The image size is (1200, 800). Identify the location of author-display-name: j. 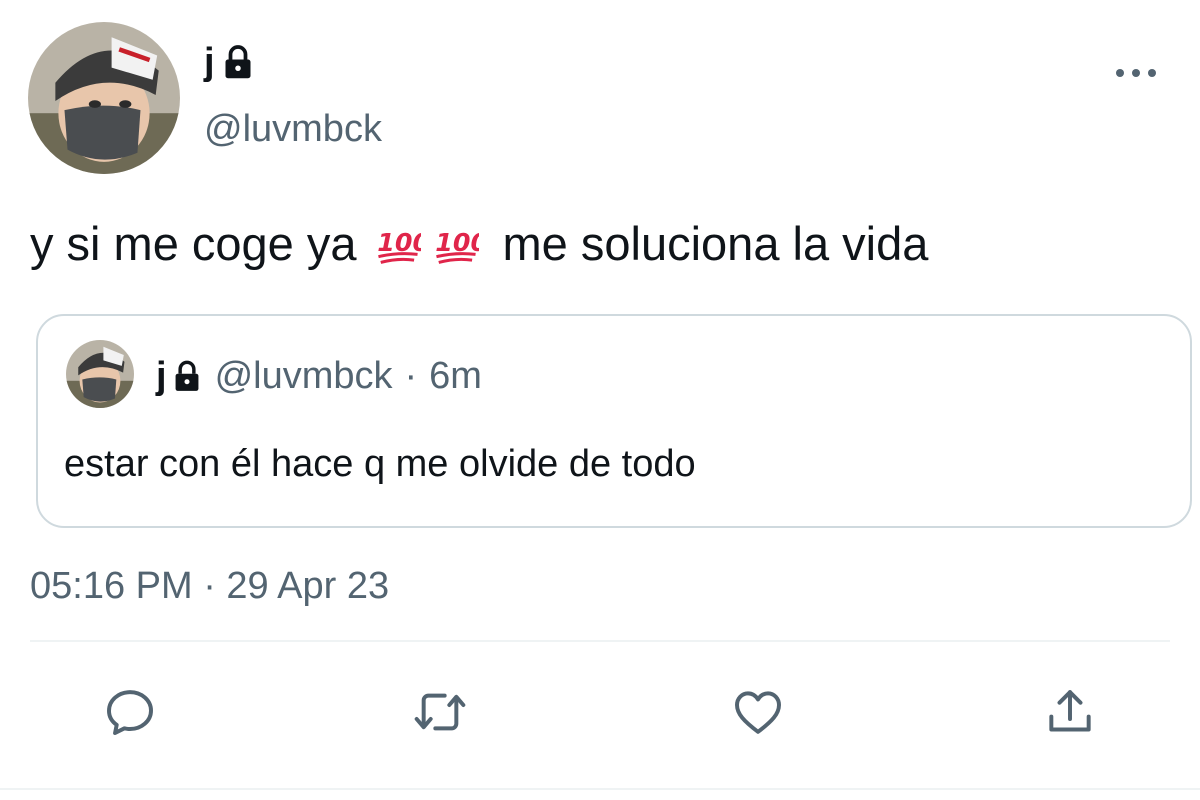
(209, 62).